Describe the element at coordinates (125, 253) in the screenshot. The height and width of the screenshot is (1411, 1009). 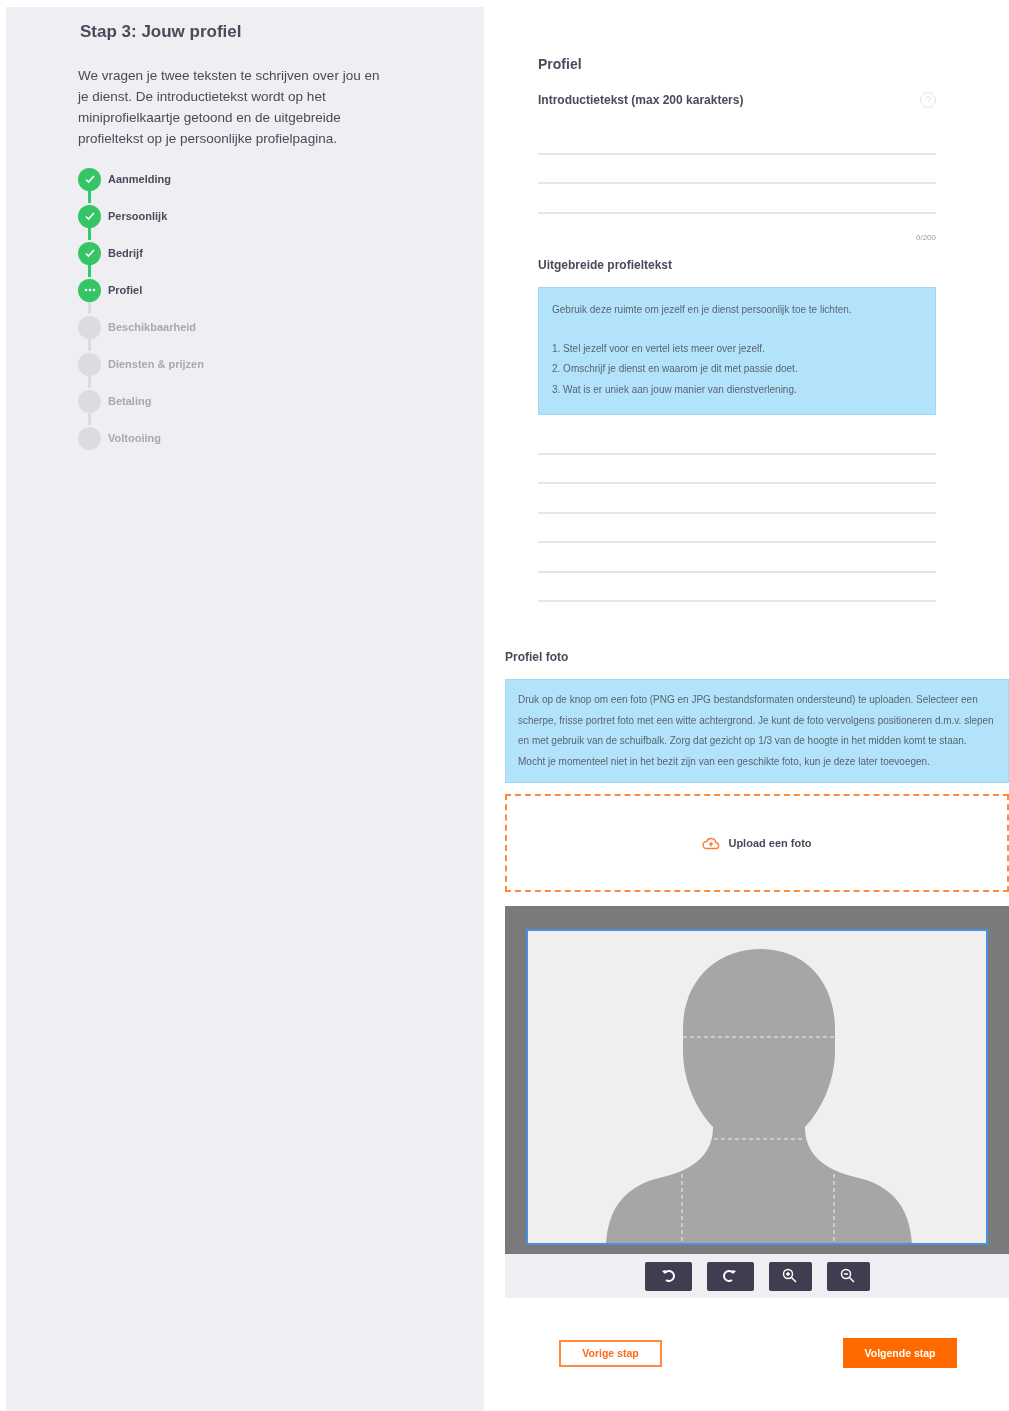
I see `step-label: Bedrijf` at that location.